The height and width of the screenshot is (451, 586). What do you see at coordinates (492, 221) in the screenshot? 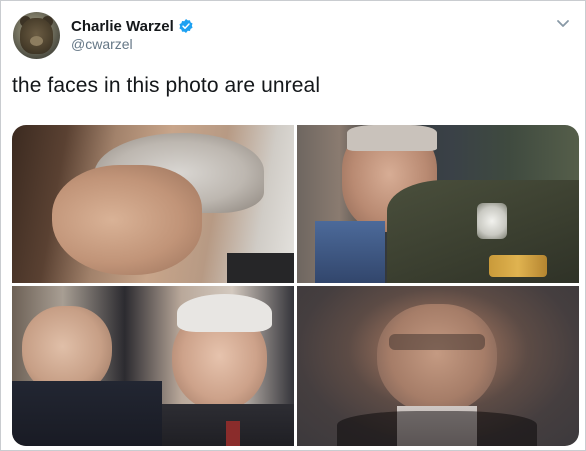
I see `photo-2-stars-insignia` at bounding box center [492, 221].